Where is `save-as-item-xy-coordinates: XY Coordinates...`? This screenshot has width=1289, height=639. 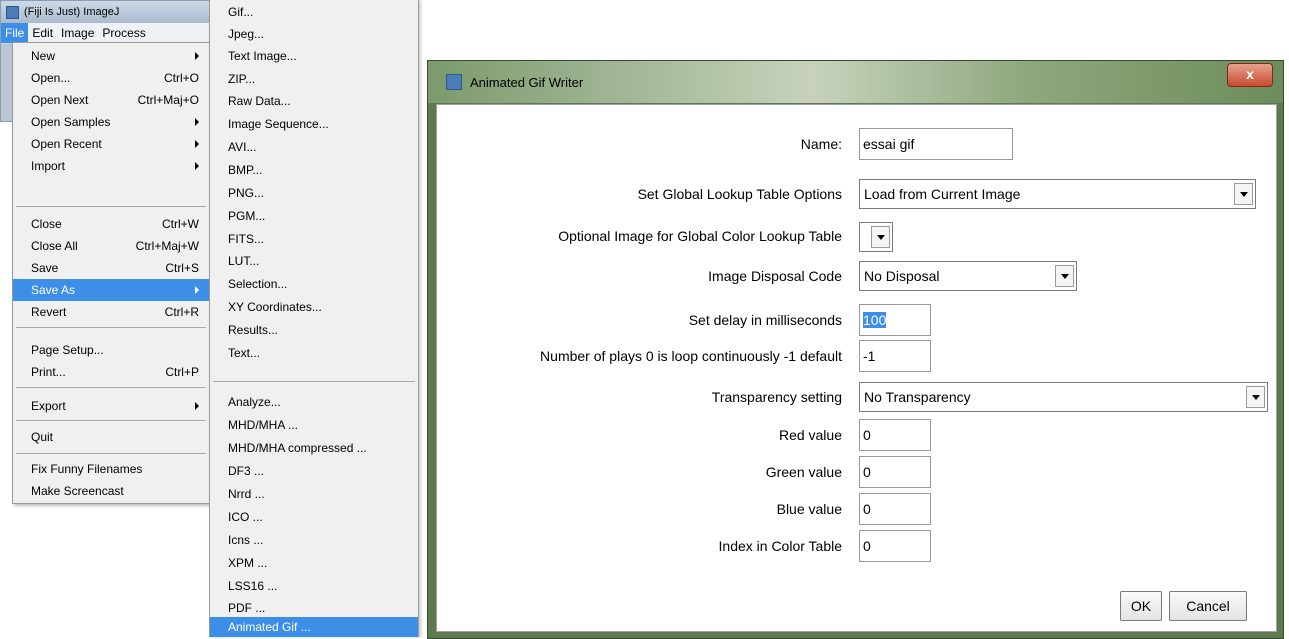
save-as-item-xy-coordinates: XY Coordinates... is located at coordinates (314, 307).